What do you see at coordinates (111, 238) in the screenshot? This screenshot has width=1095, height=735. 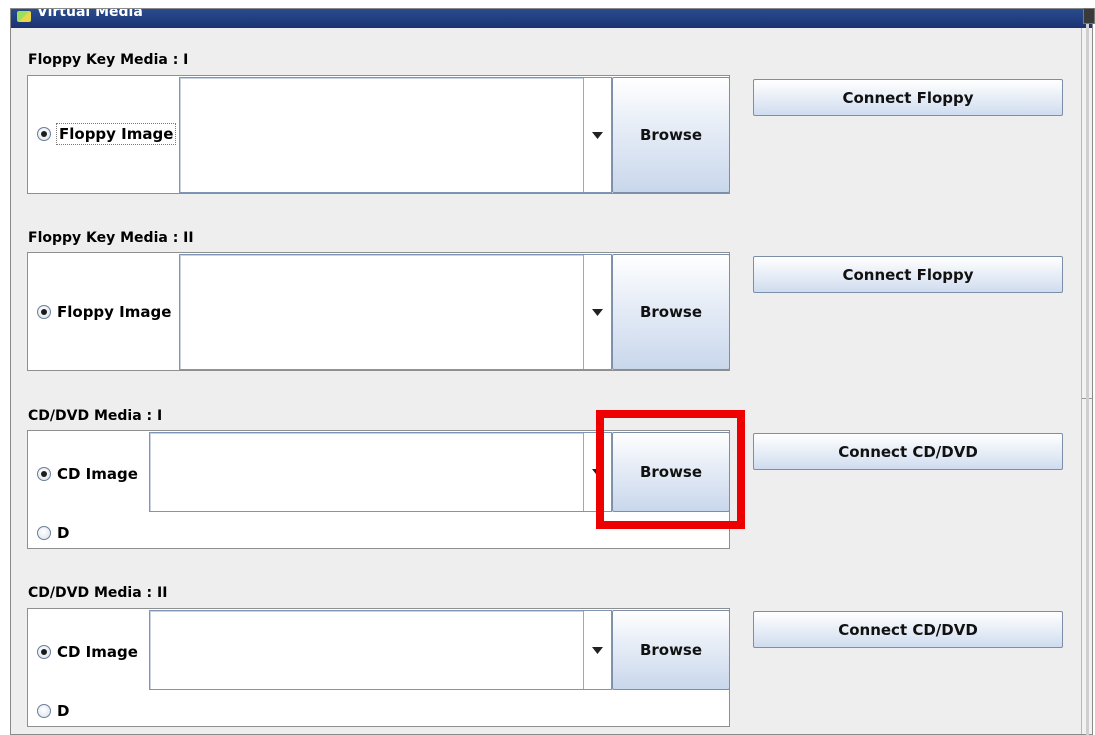 I see `section-title-floppy-2: Floppy Key Media : II` at bounding box center [111, 238].